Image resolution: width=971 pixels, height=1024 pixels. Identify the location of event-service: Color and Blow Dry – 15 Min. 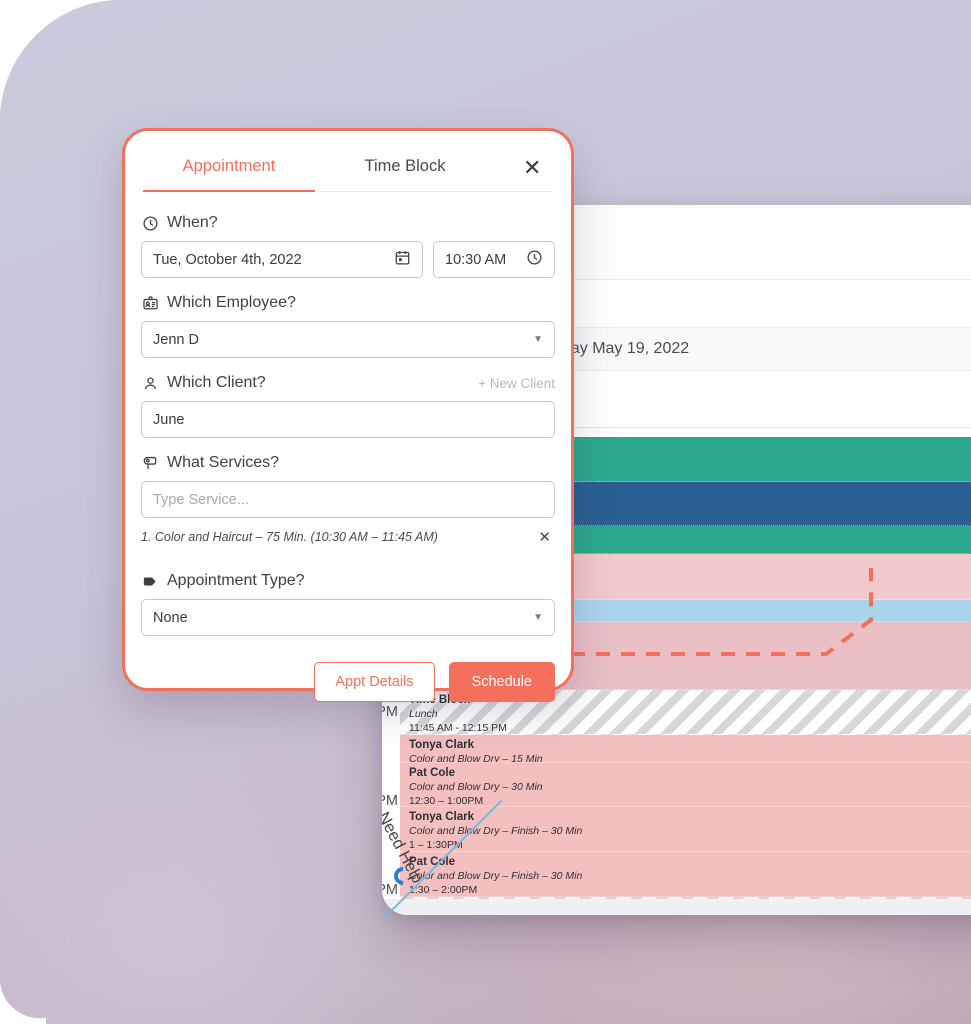
(476, 758).